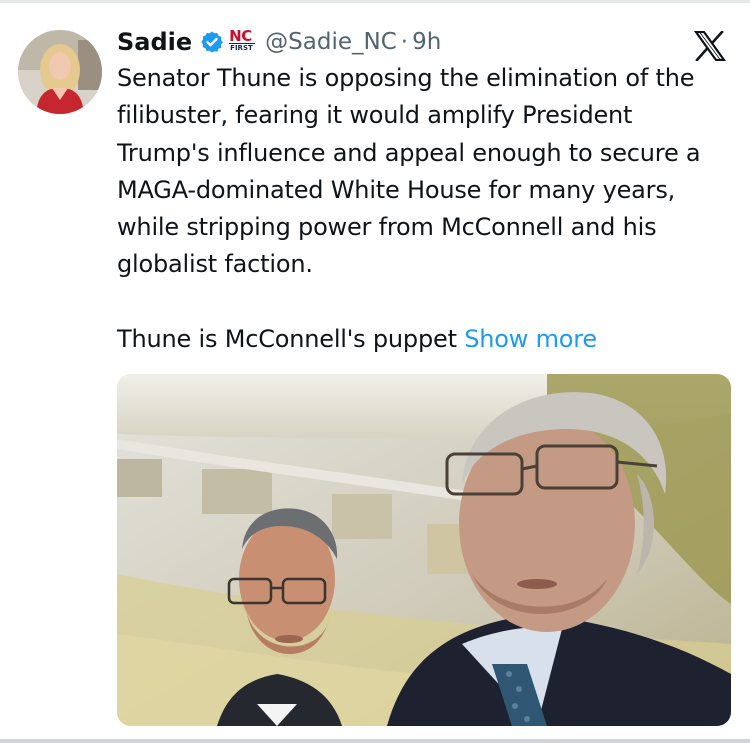  Describe the element at coordinates (331, 42) in the screenshot. I see `user-handle: @Sadie_NC` at that location.